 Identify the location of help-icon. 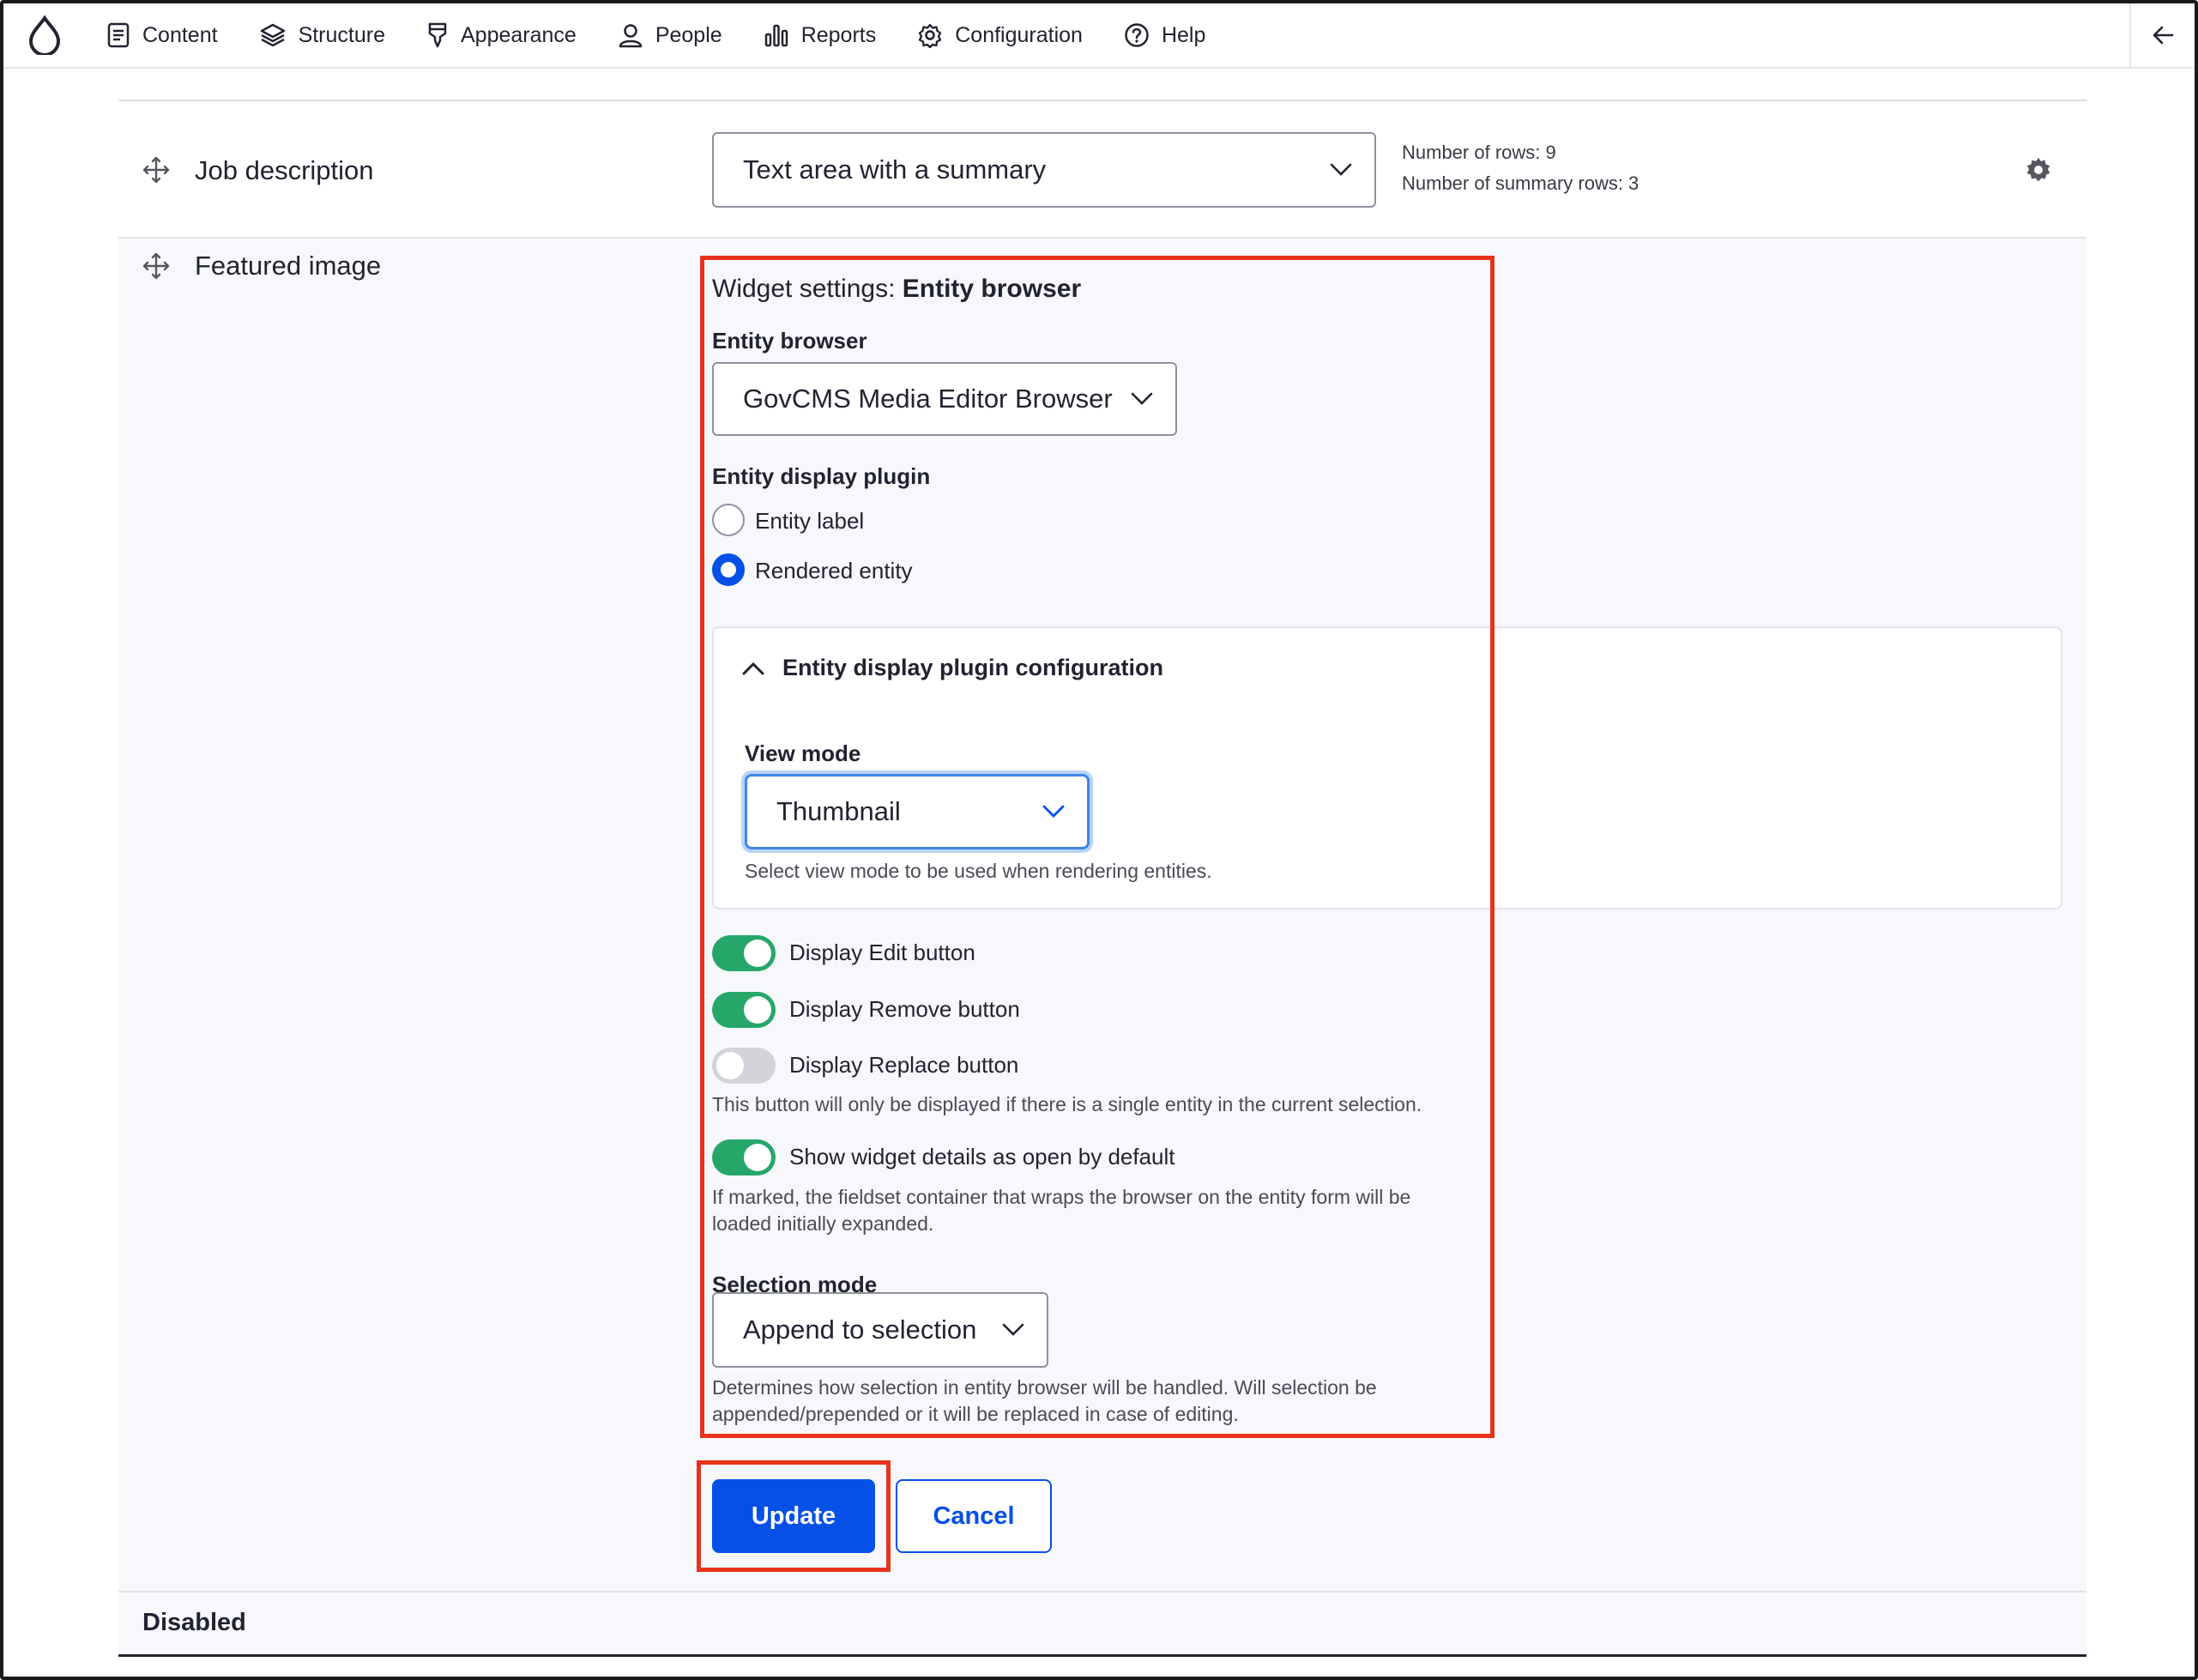
(1137, 35).